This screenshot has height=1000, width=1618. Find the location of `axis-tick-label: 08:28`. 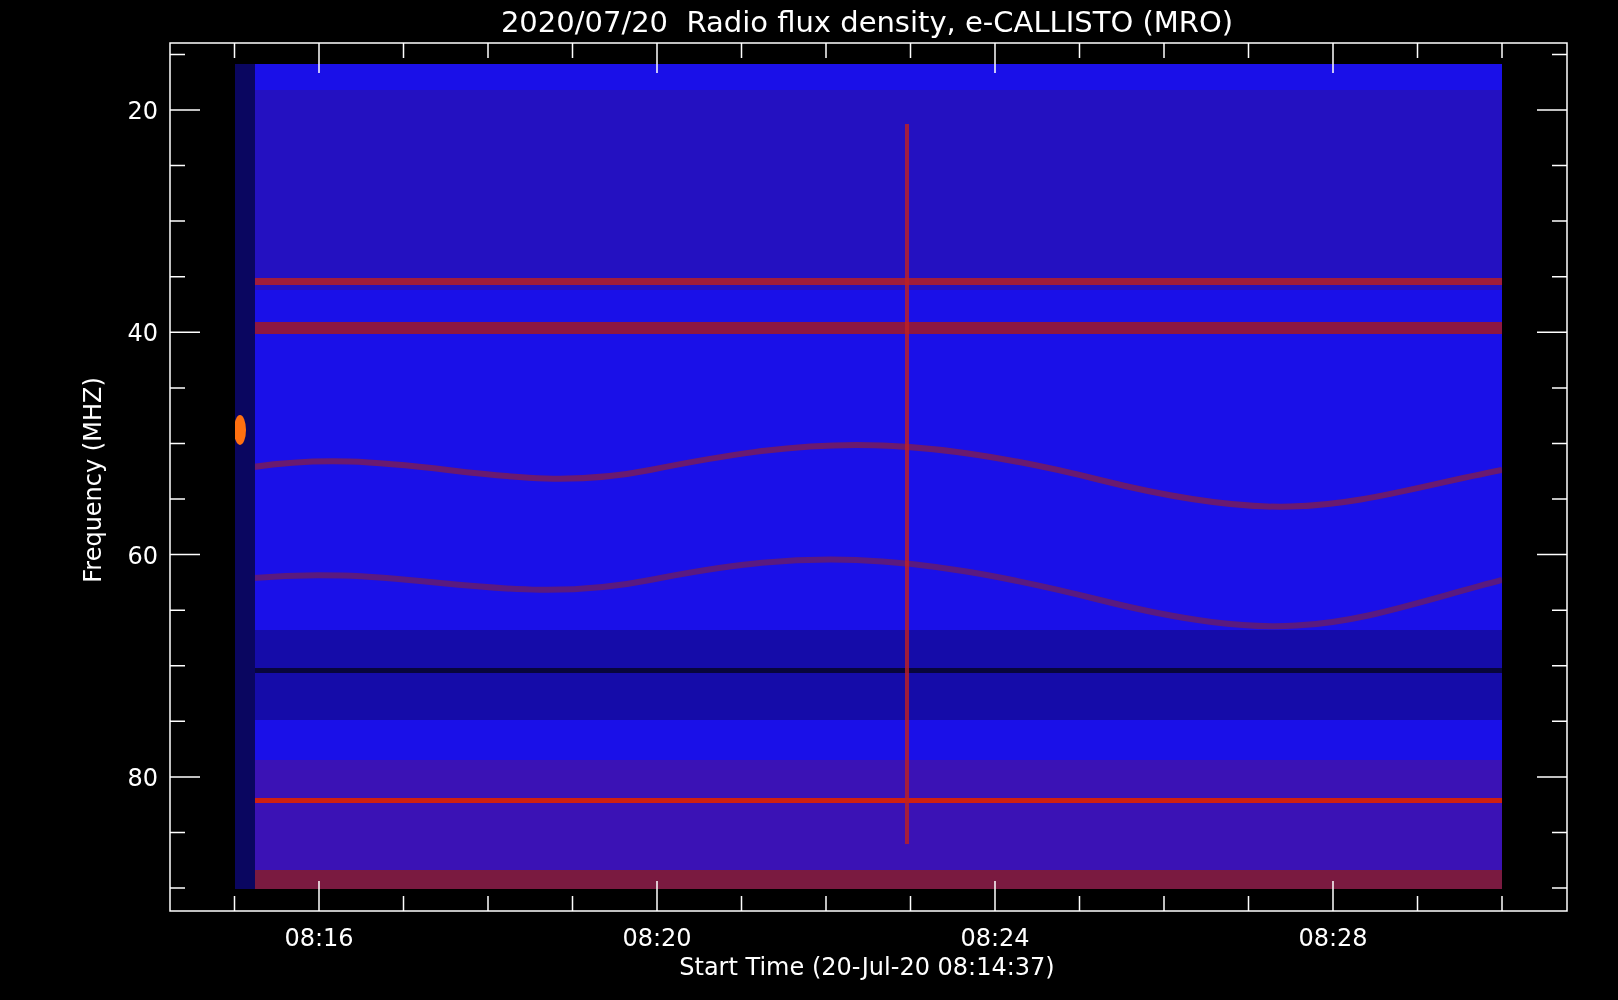

axis-tick-label: 08:28 is located at coordinates (1333, 938).